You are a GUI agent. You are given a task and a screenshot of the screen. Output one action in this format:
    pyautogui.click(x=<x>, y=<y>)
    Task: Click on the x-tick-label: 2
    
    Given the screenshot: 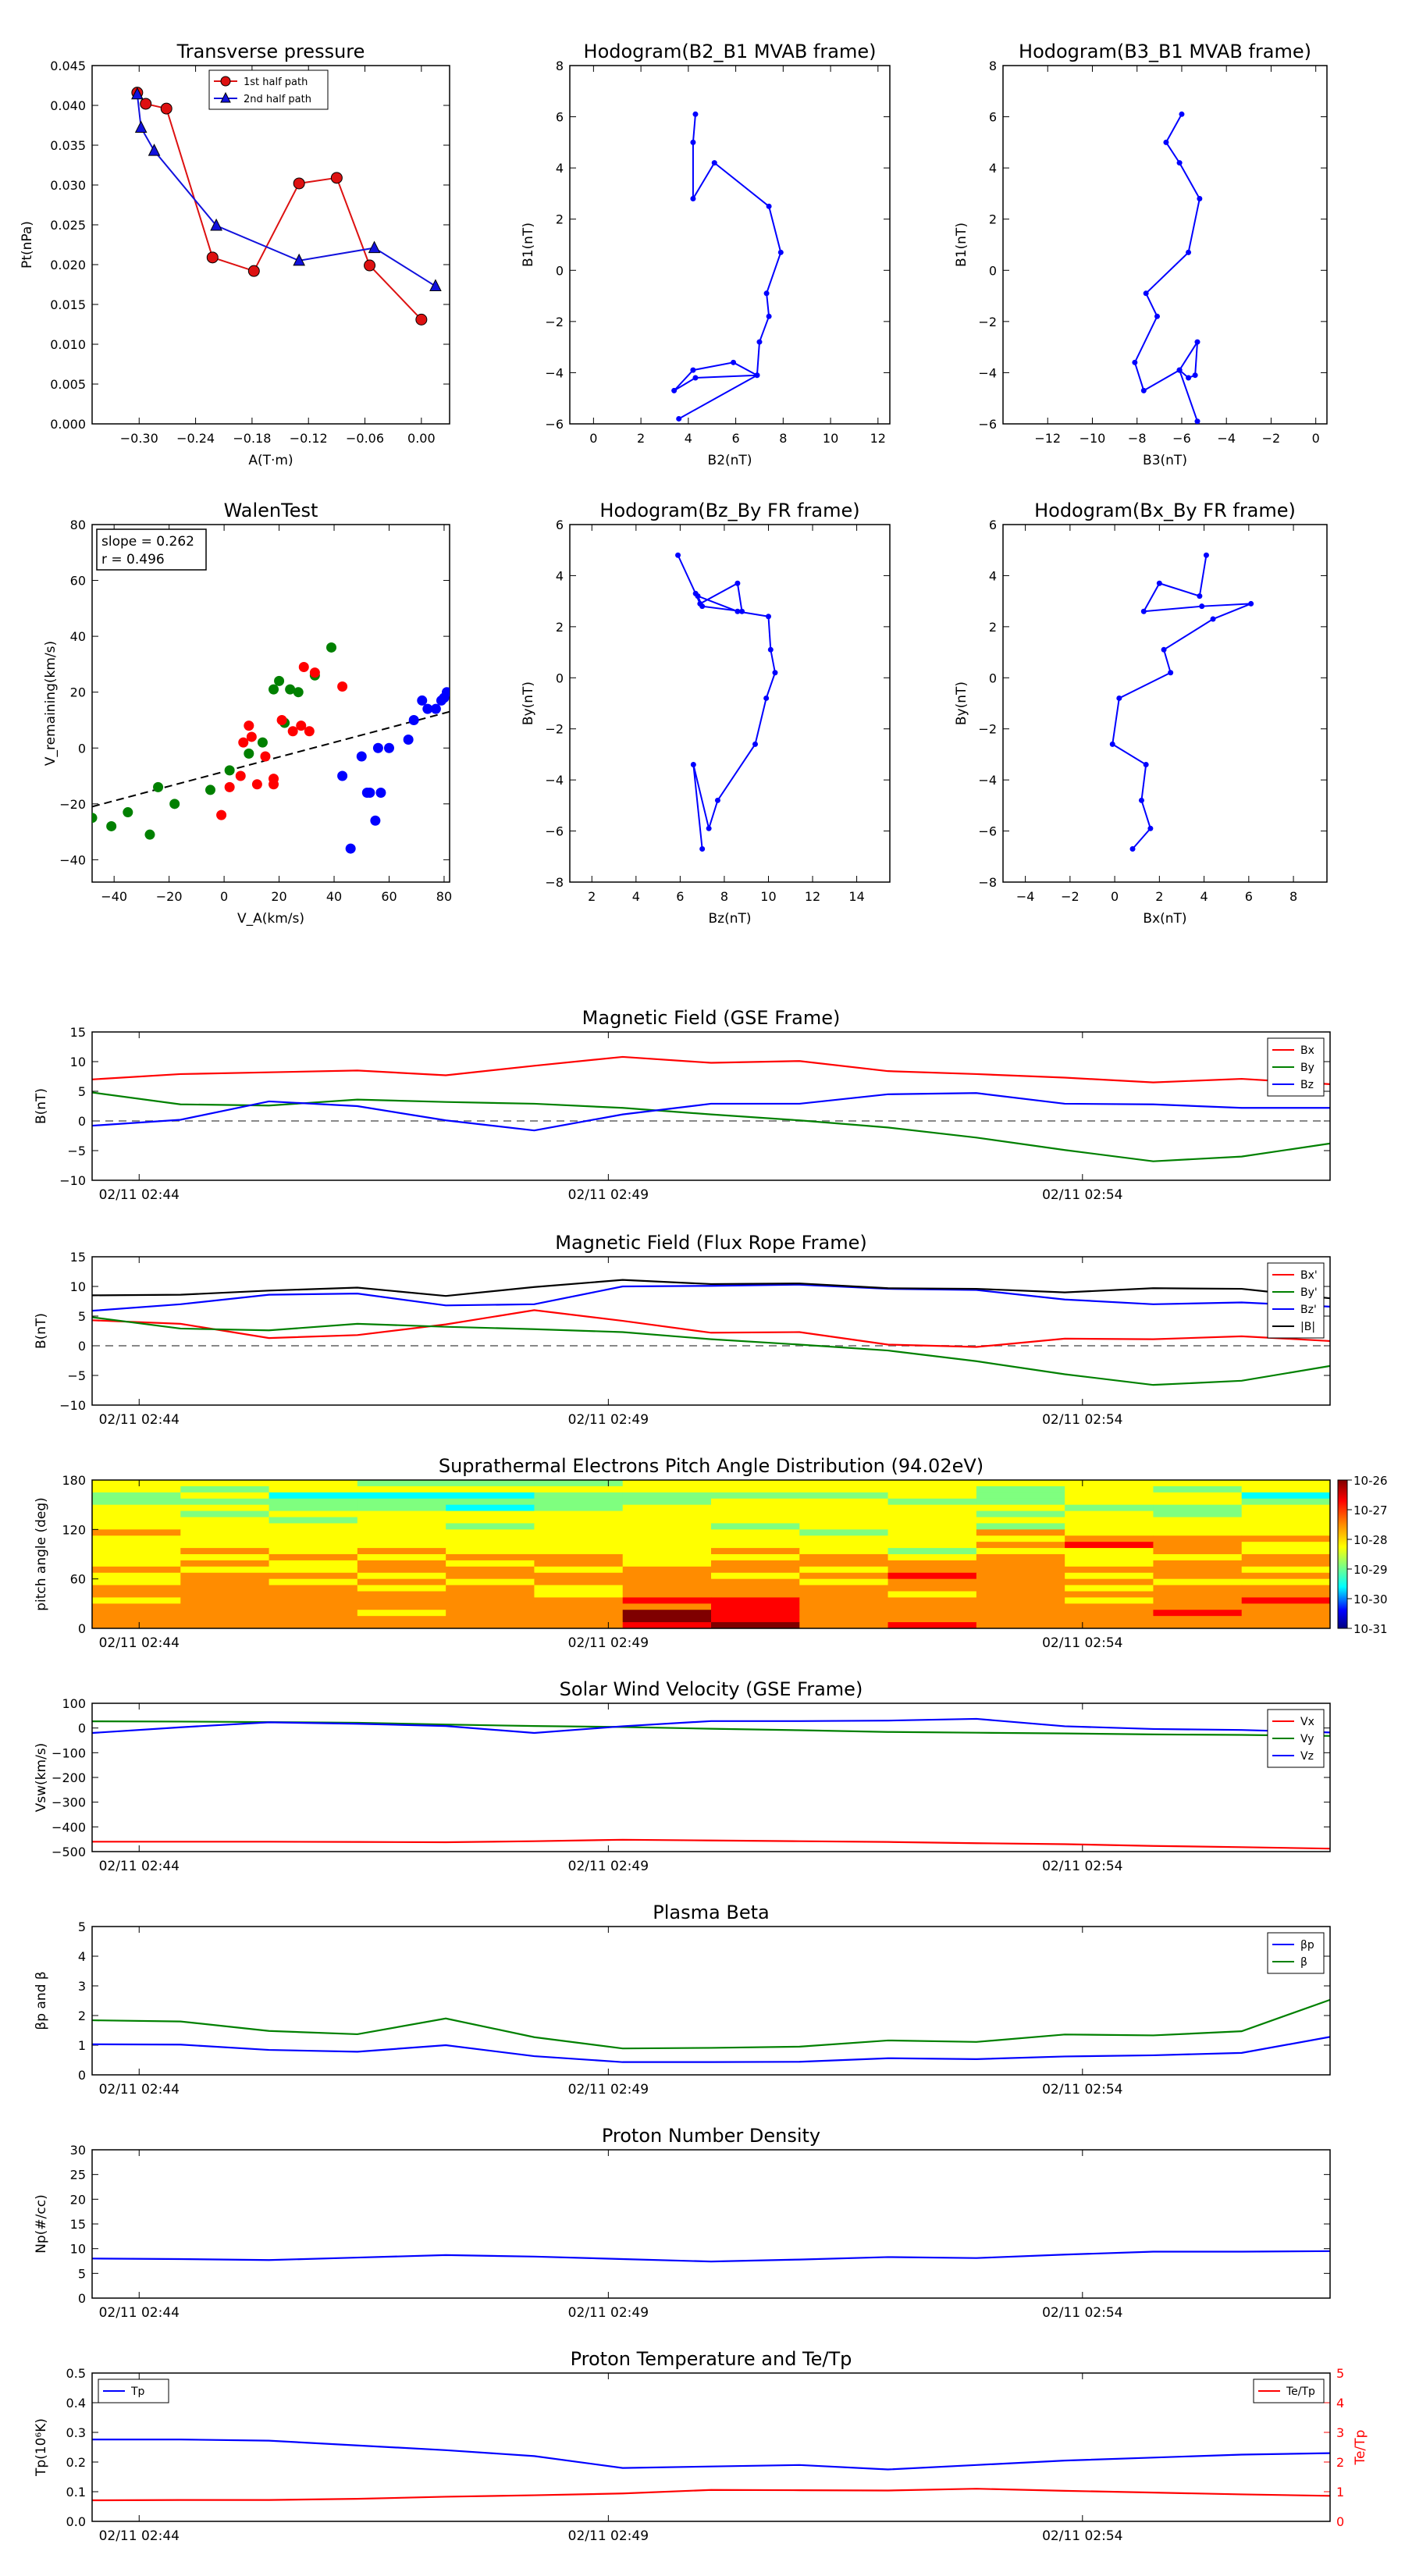 What is the action you would take?
    pyautogui.click(x=1159, y=896)
    